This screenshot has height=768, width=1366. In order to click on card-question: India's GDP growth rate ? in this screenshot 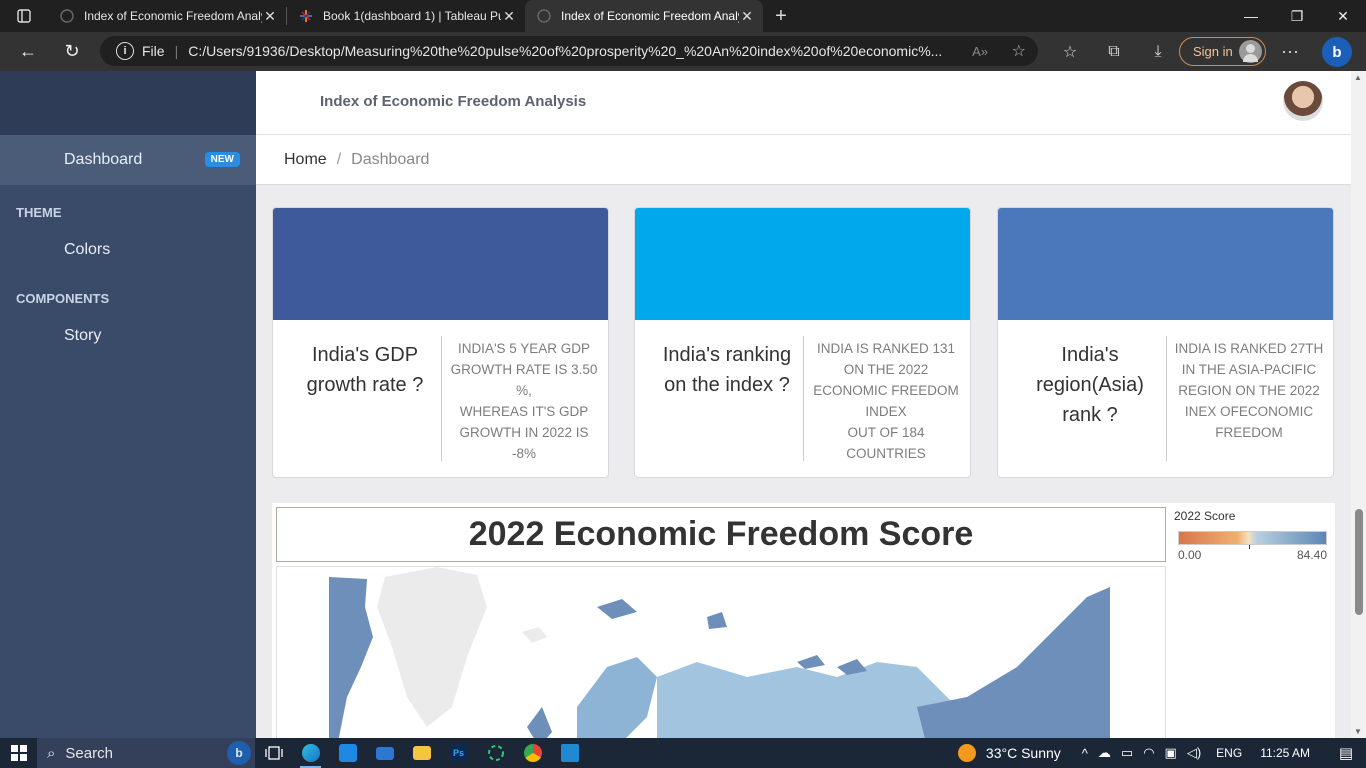, I will do `click(365, 370)`.